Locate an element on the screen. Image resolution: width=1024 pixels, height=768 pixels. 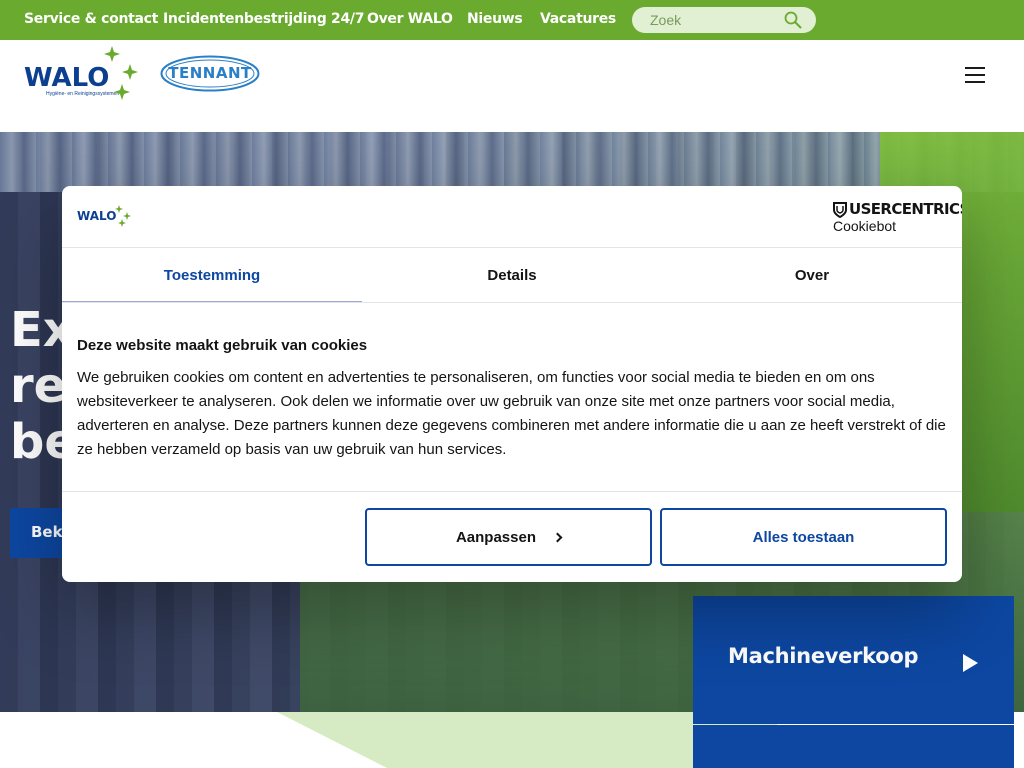
nav-incidentenbestrijding: Incidentenbestrijding 24/7 is located at coordinates (263, 19).